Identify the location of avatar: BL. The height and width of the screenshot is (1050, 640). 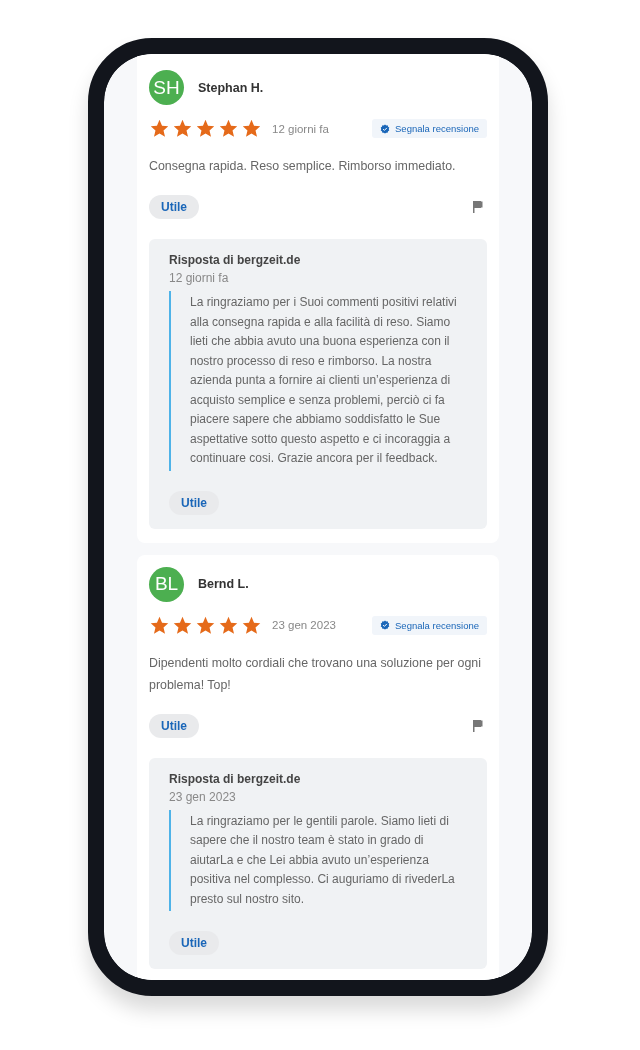
(166, 584).